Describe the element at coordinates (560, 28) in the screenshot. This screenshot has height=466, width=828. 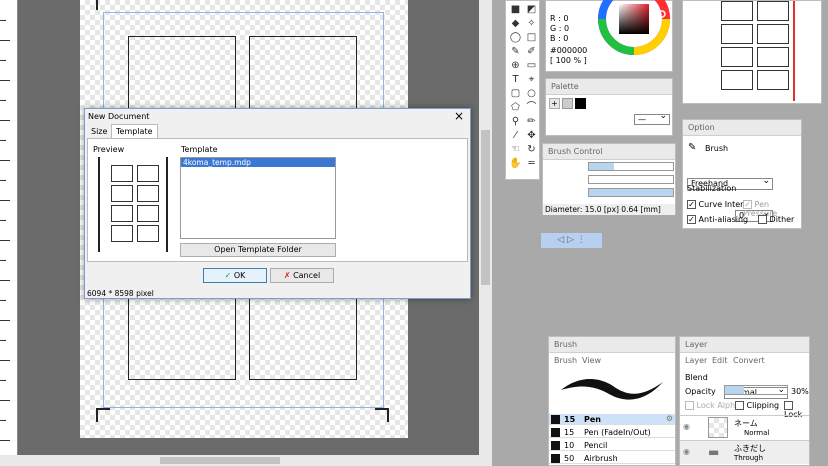
I see `color-g-value: G : 0` at that location.